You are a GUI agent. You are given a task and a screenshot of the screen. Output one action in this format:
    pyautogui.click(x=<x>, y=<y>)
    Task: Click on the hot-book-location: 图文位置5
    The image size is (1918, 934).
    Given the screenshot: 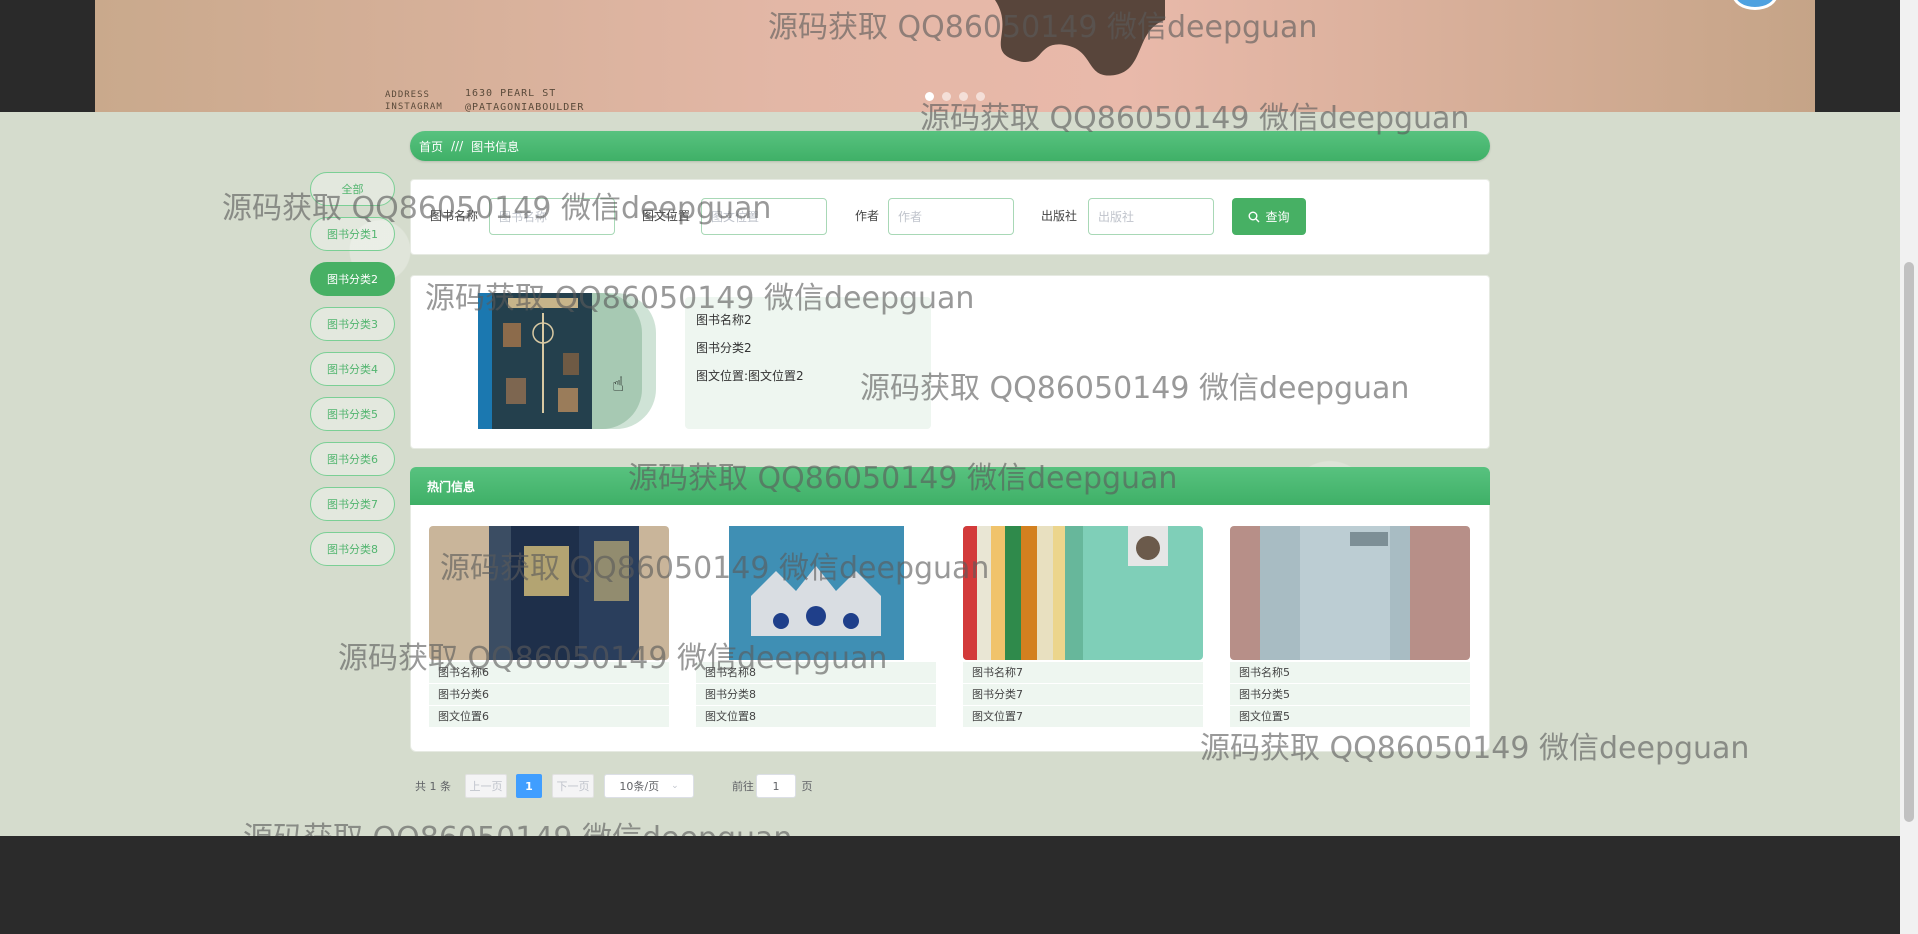 What is the action you would take?
    pyautogui.click(x=1350, y=717)
    